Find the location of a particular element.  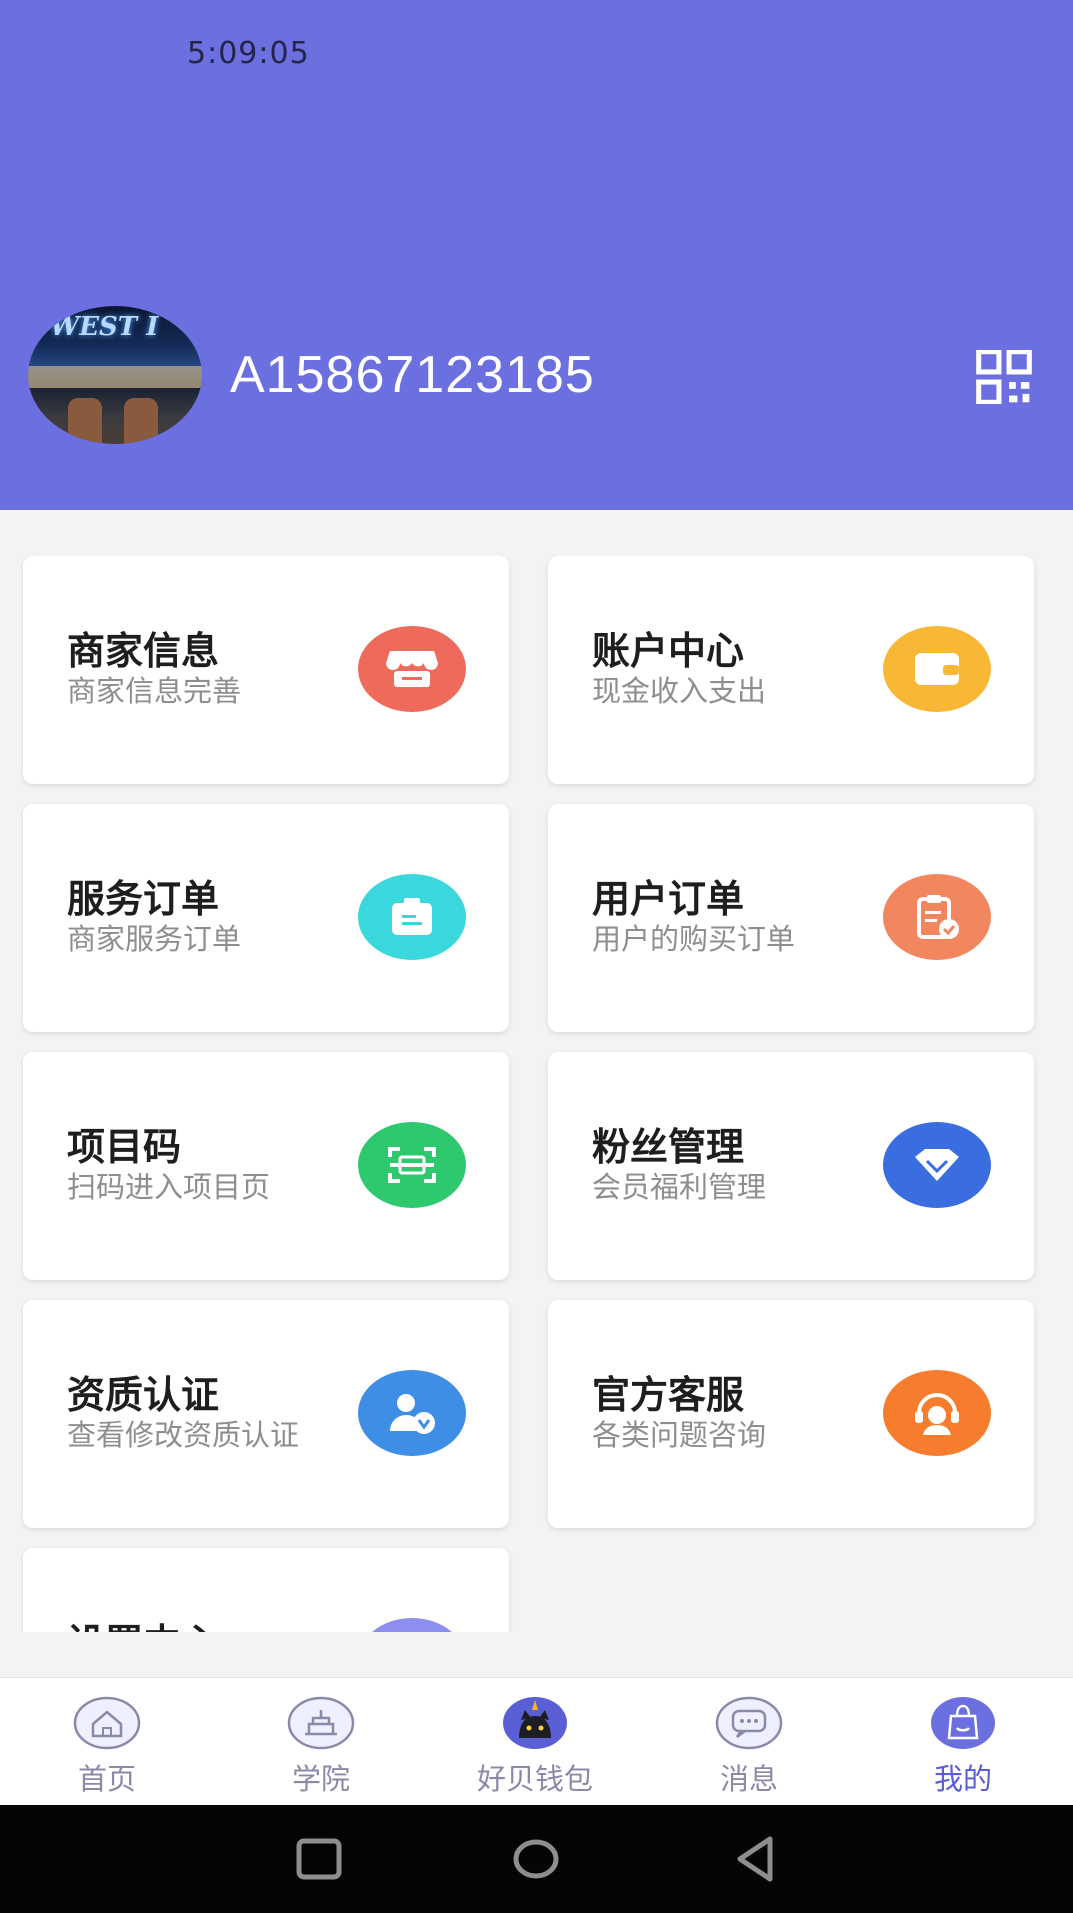

store-icon is located at coordinates (412, 669).